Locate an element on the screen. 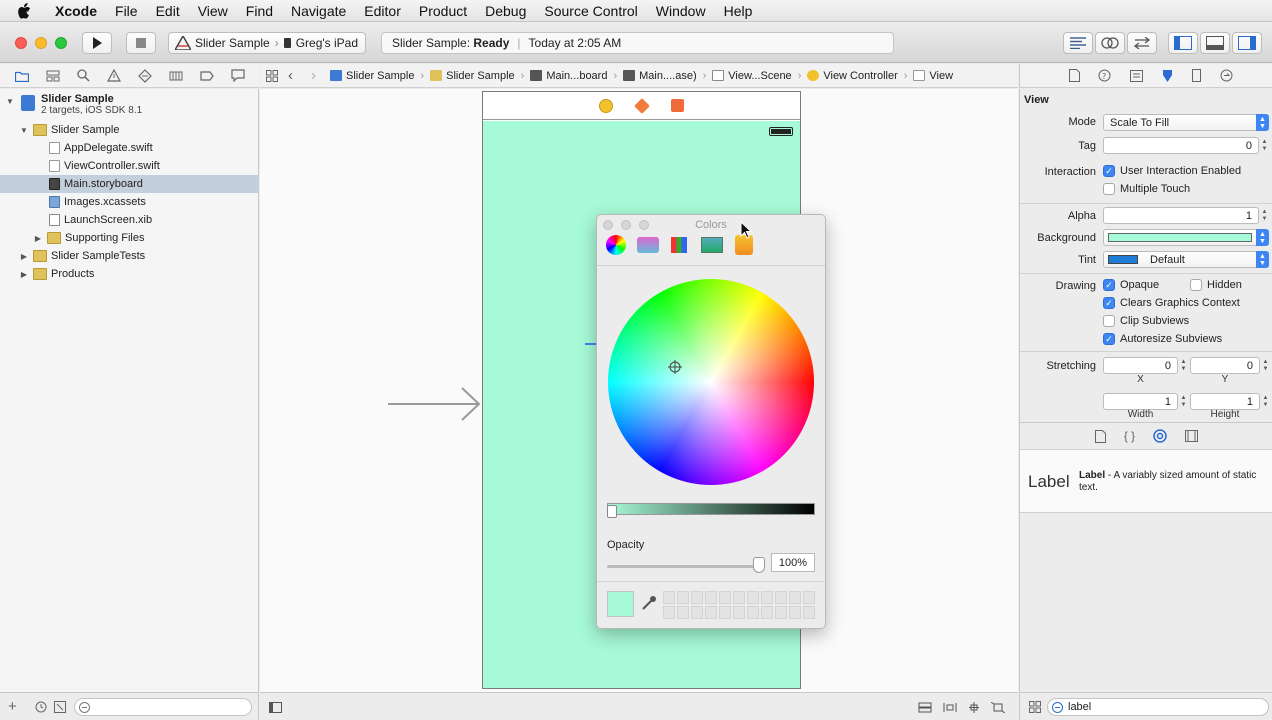 Image resolution: width=1272 pixels, height=720 pixels. menu-view: View is located at coordinates (213, 11).